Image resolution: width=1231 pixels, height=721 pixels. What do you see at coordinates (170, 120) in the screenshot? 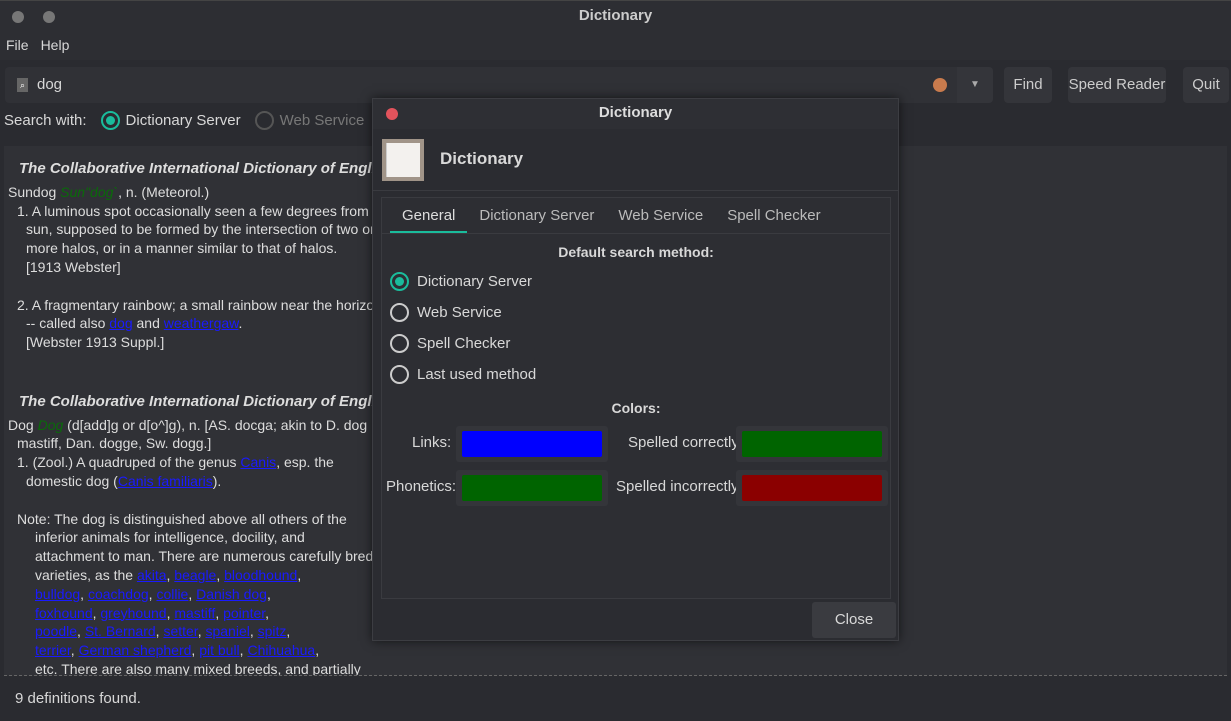
I see `radio-dictionary-server: Dictionary Server` at bounding box center [170, 120].